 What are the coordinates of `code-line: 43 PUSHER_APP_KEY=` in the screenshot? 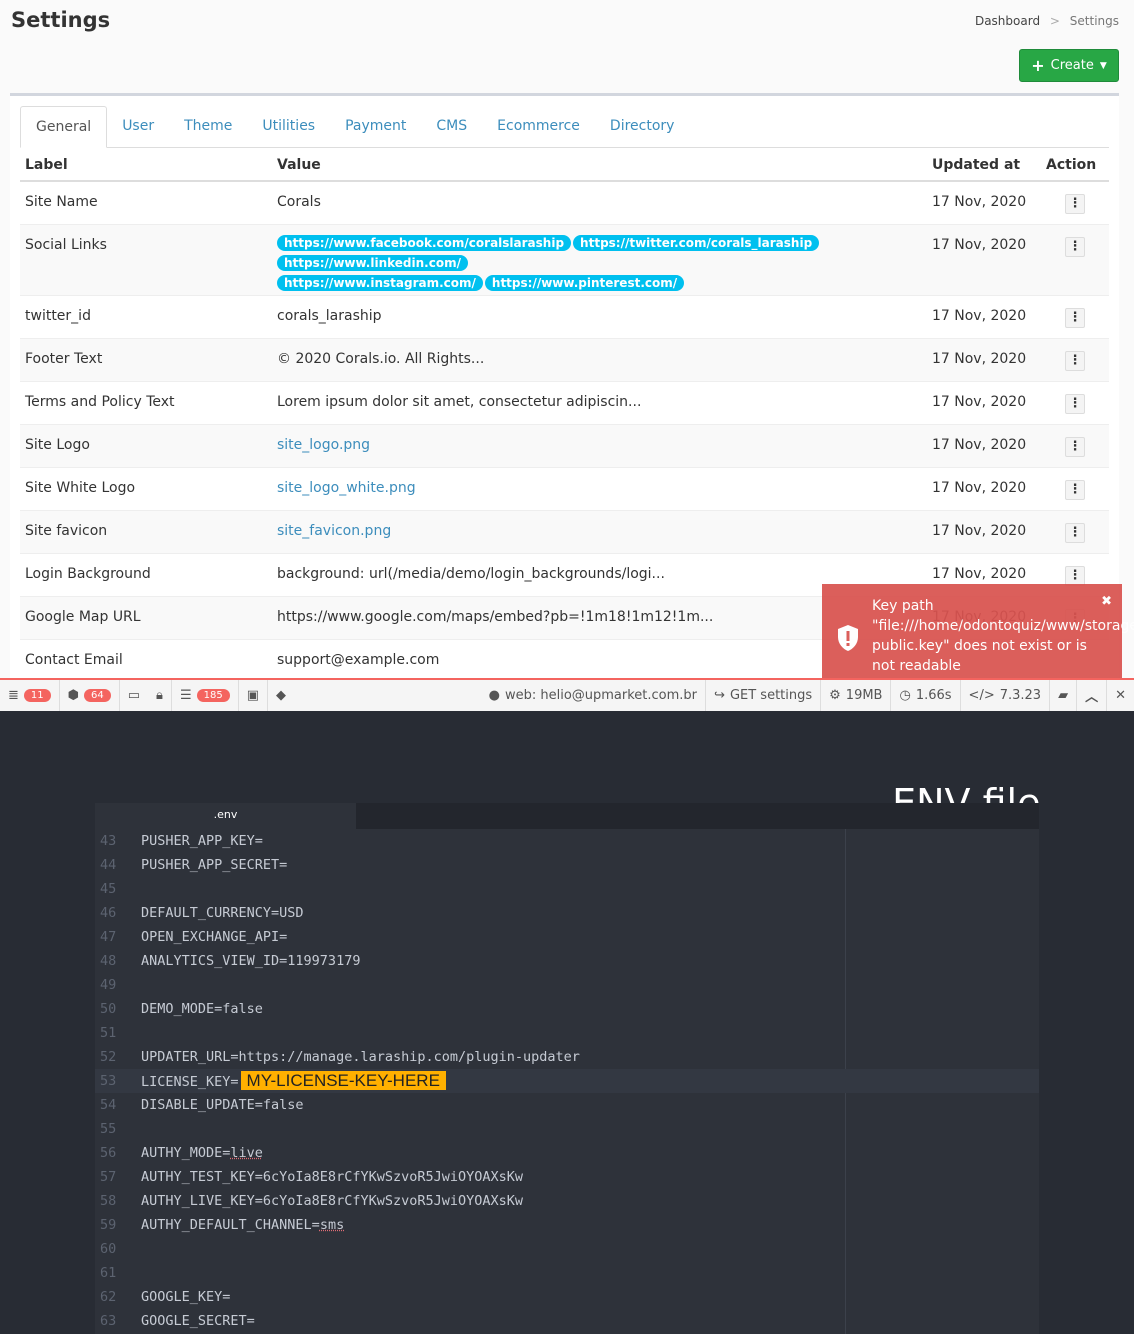 It's located at (567, 841).